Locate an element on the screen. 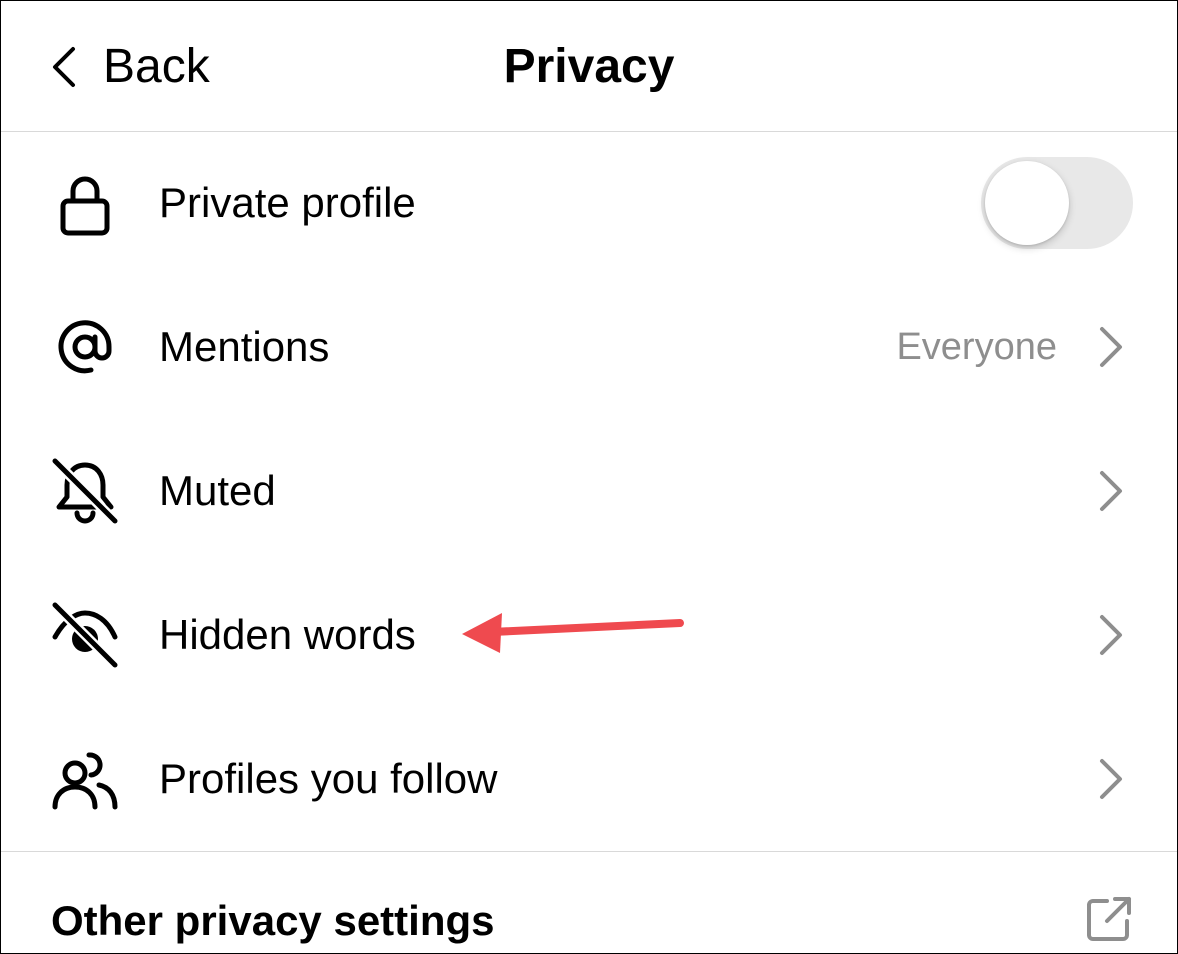 The height and width of the screenshot is (954, 1178). row-label-profiles-you-follow: Profiles you follow is located at coordinates (328, 778).